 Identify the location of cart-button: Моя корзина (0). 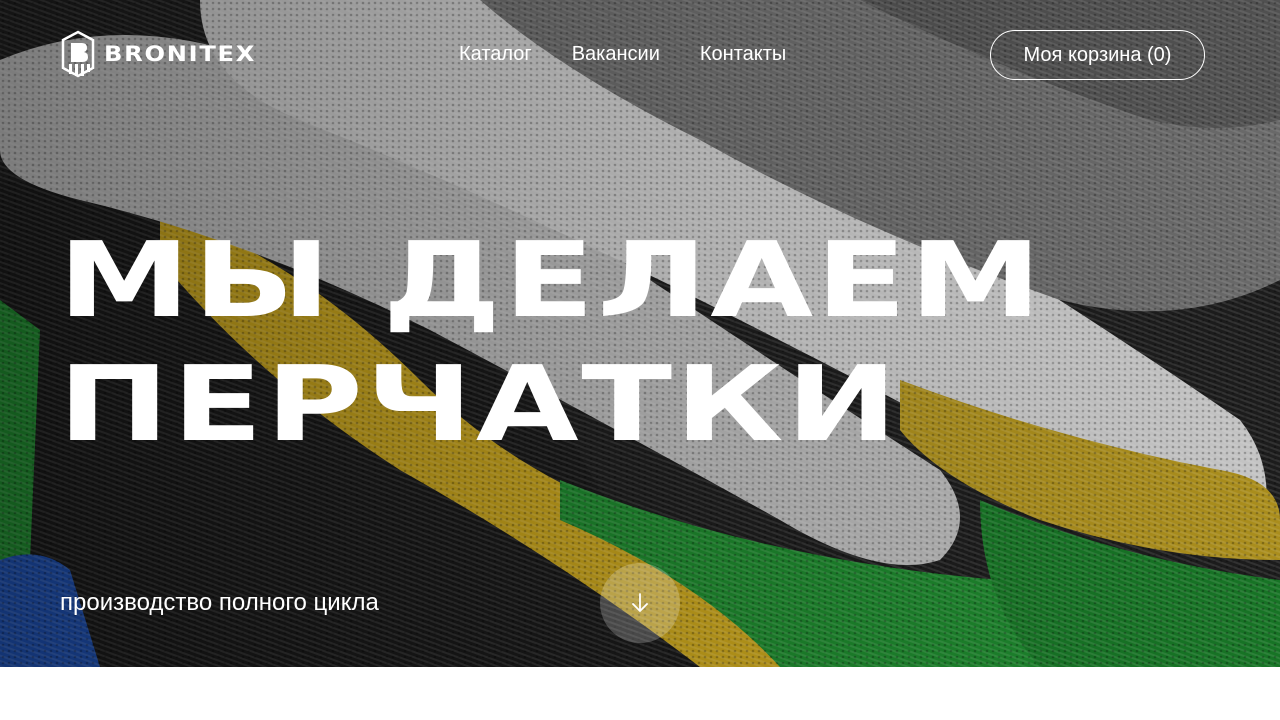
(1097, 55).